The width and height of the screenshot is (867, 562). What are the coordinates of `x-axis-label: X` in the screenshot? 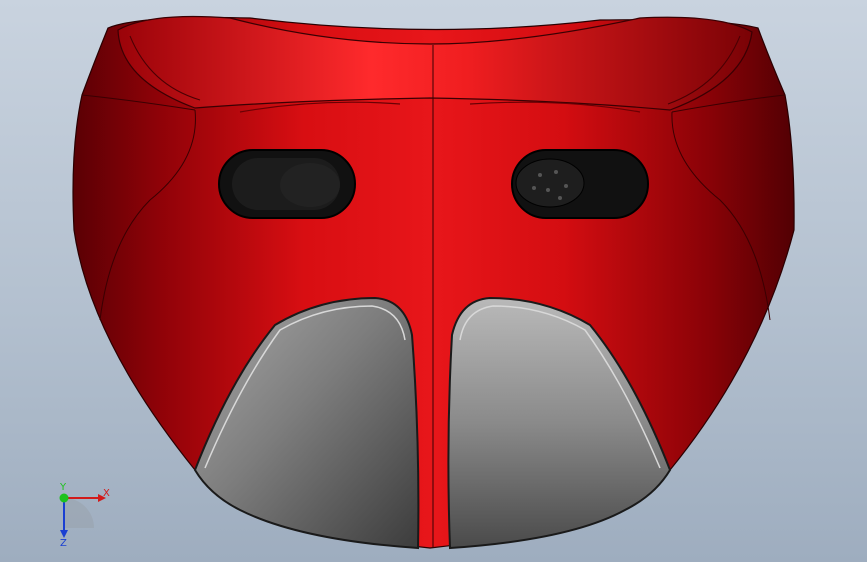 It's located at (106, 493).